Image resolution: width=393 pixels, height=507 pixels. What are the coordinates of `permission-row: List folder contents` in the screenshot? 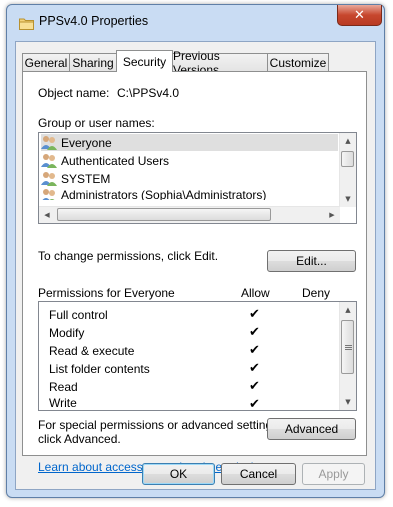 It's located at (99, 368).